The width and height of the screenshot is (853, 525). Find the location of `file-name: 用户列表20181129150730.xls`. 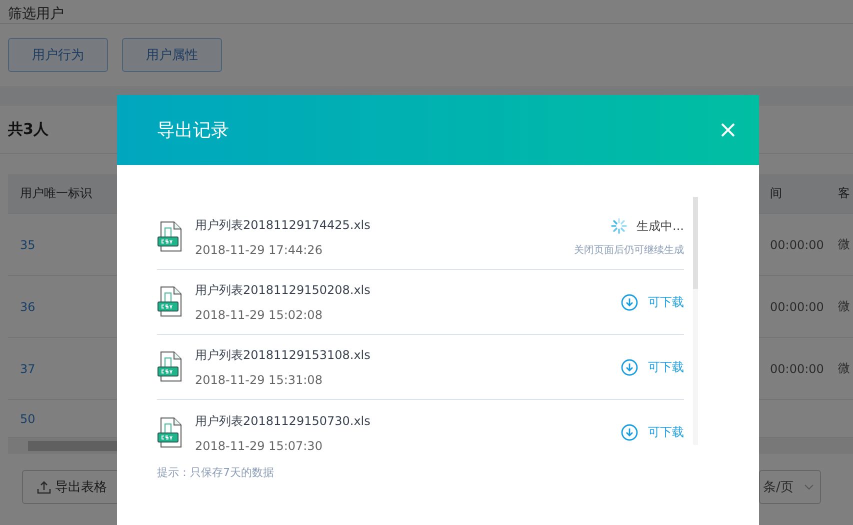

file-name: 用户列表20181129150730.xls is located at coordinates (283, 421).